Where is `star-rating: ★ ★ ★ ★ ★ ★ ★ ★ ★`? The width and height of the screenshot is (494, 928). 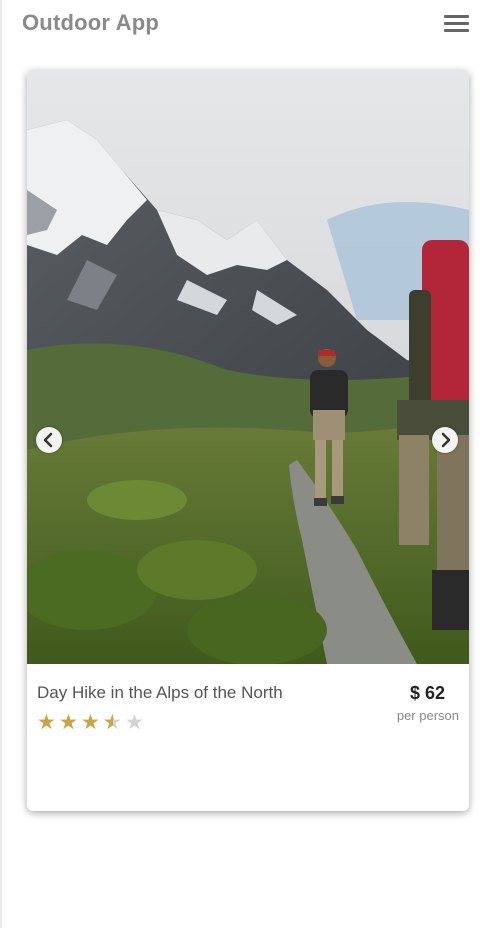 star-rating: ★ ★ ★ ★ ★ ★ ★ ★ ★ is located at coordinates (91, 722).